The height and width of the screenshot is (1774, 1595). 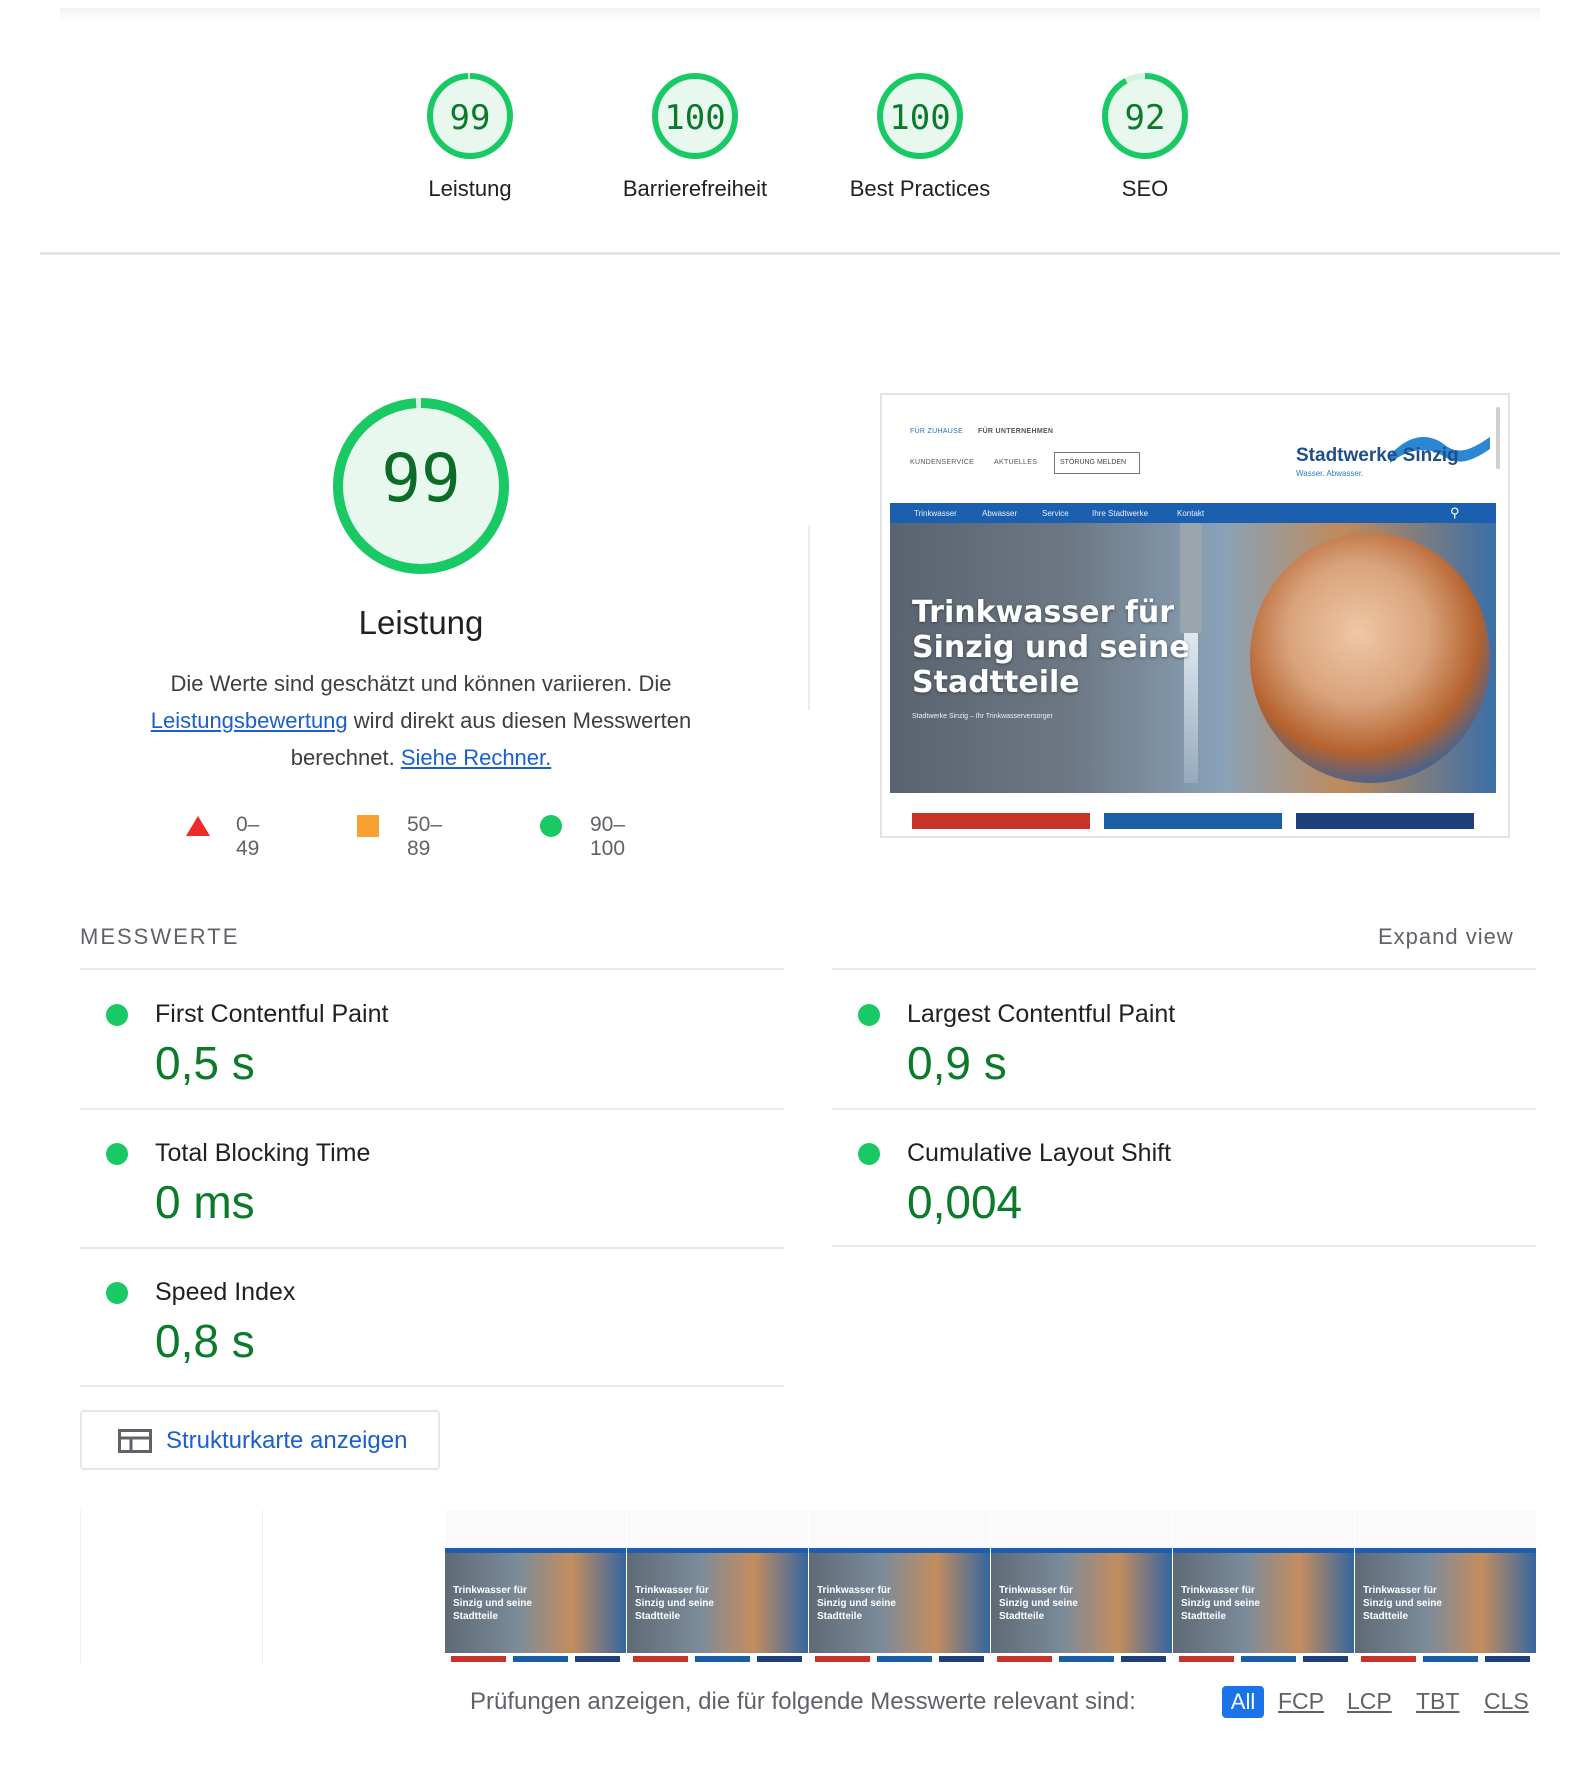 I want to click on screenshot-scrollbar, so click(x=1498, y=438).